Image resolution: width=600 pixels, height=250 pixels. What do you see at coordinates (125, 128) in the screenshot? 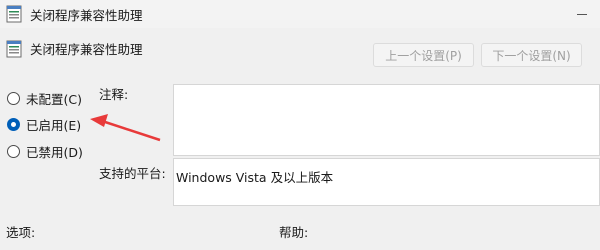
I see `red-arrow-icon` at bounding box center [125, 128].